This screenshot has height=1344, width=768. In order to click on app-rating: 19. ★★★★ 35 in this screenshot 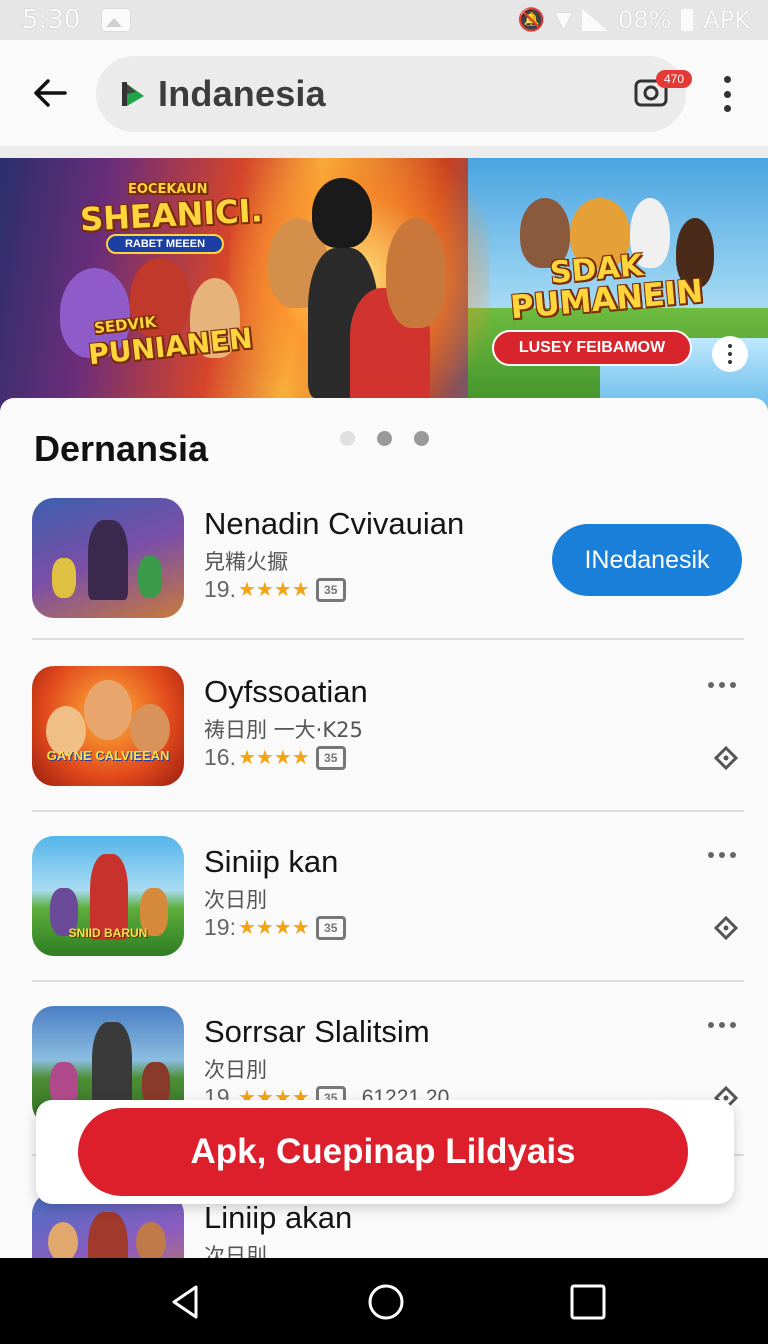, I will do `click(275, 589)`.